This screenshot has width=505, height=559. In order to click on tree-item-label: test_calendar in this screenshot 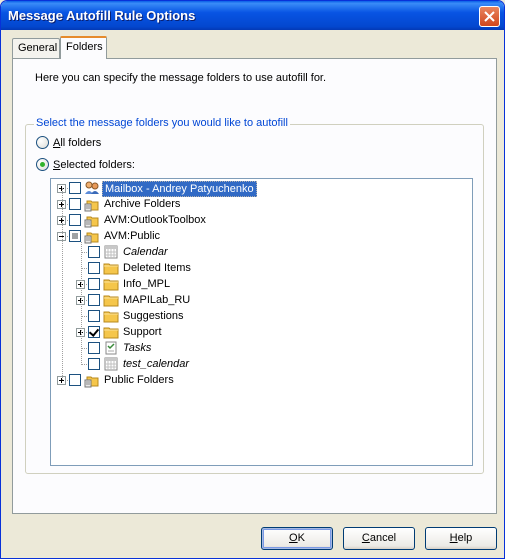, I will do `click(156, 364)`.